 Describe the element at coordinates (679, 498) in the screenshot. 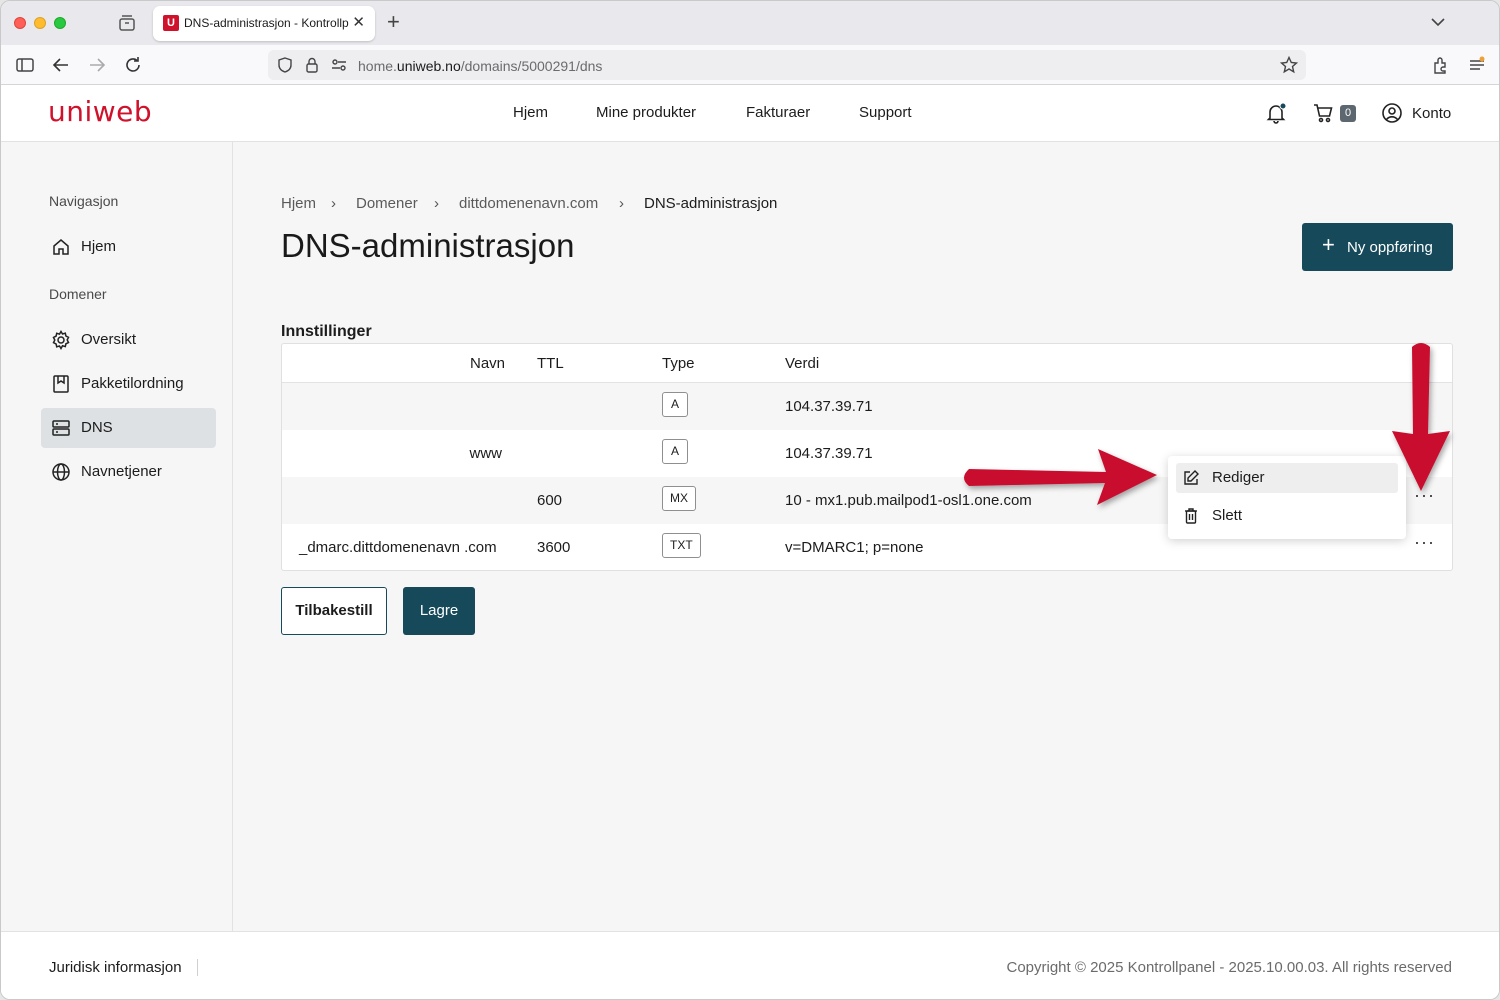

I see `record-type-badge: MX` at that location.